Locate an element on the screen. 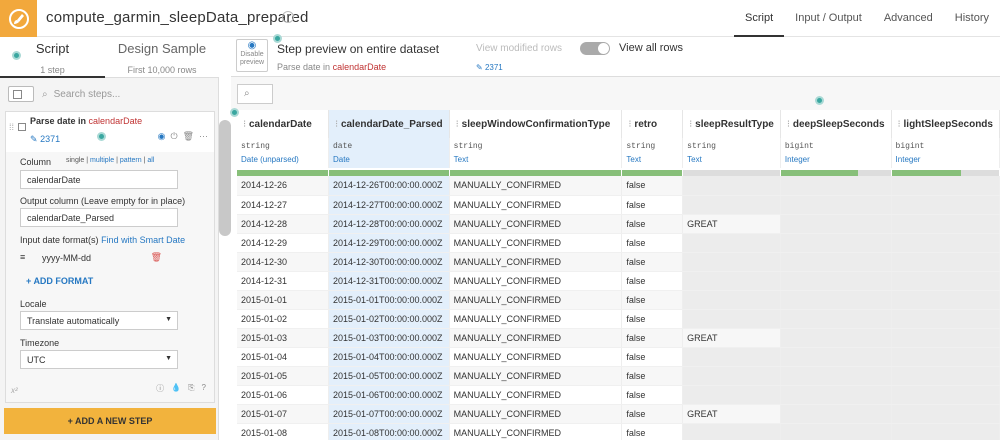 The height and width of the screenshot is (440, 1000). tab-design-sample: Design Sample First 10,000 rows is located at coordinates (162, 57).